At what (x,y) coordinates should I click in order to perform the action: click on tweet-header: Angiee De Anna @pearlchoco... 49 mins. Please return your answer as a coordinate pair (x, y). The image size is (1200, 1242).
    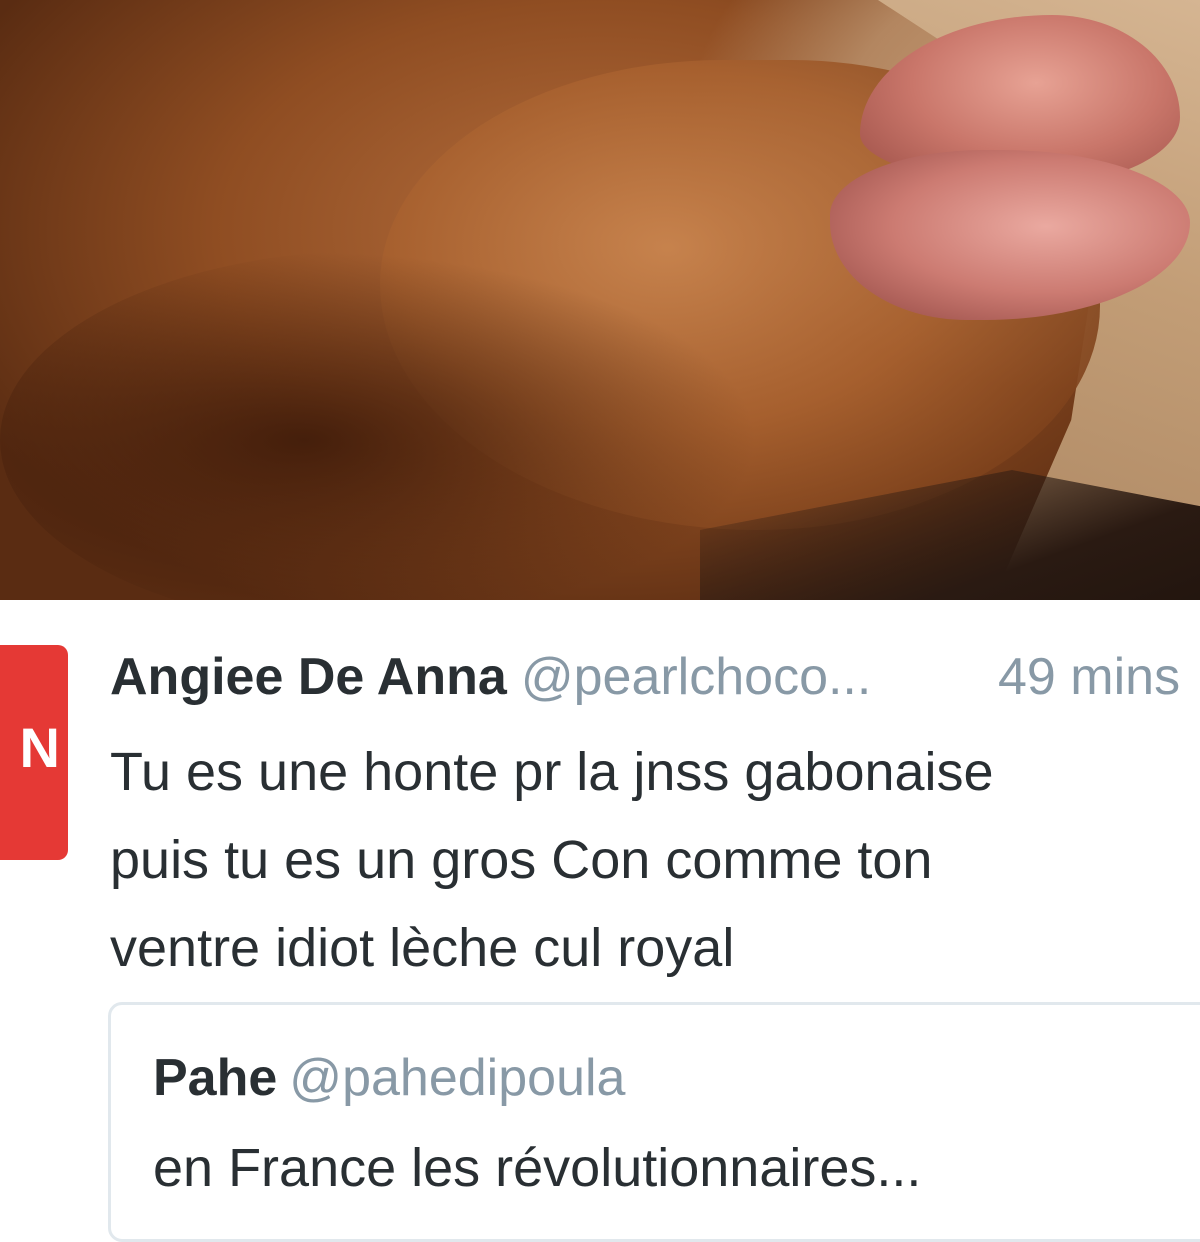
    Looking at the image, I should click on (655, 677).